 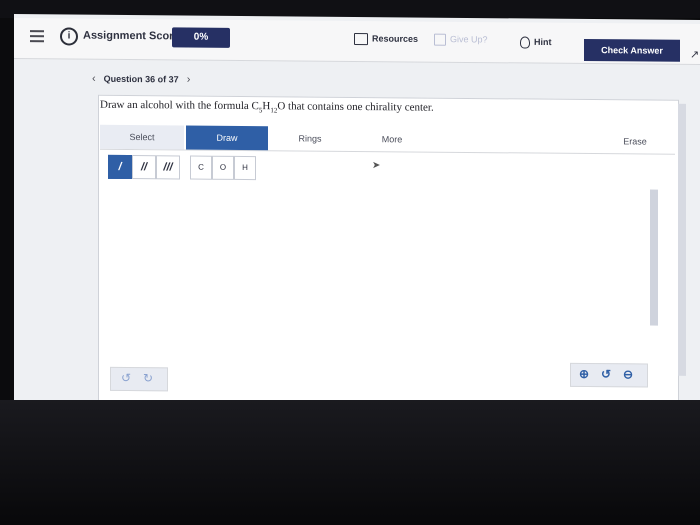 I want to click on single-bond-button: /, so click(x=120, y=167).